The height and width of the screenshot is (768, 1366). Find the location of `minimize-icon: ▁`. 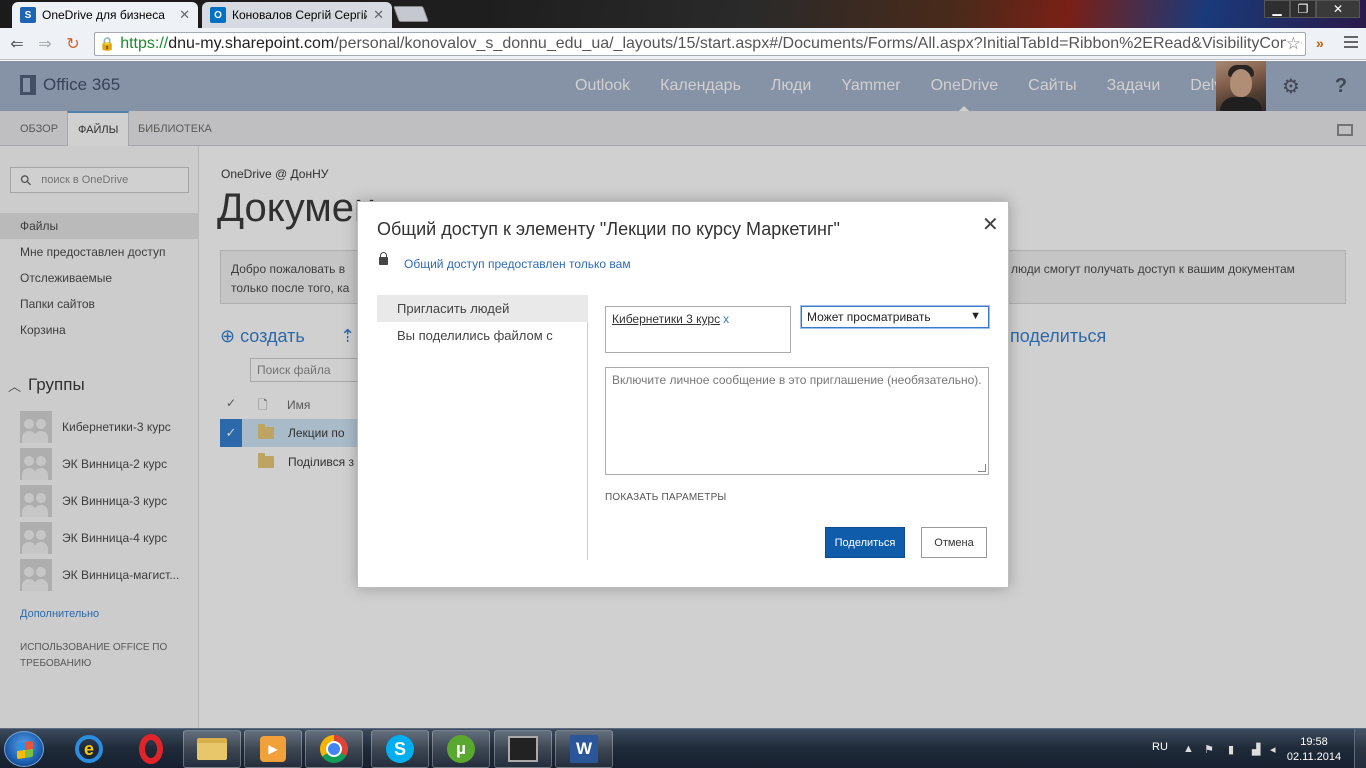

minimize-icon: ▁ is located at coordinates (1277, 9).